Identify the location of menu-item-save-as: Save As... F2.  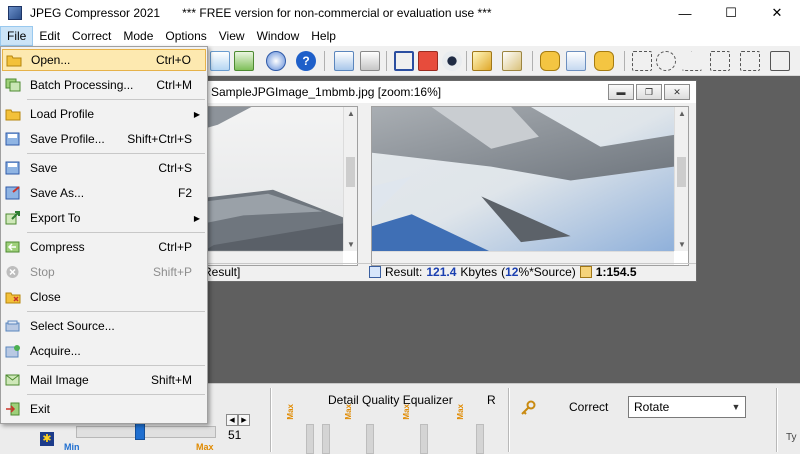
(104, 193).